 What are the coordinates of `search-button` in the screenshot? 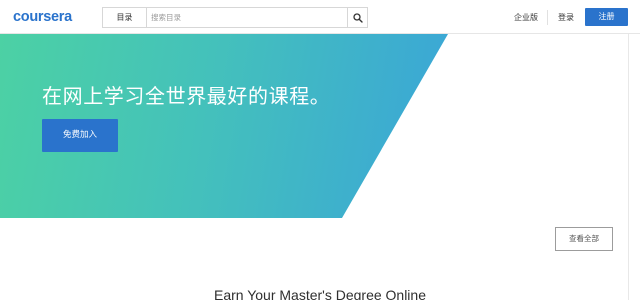 It's located at (357, 17).